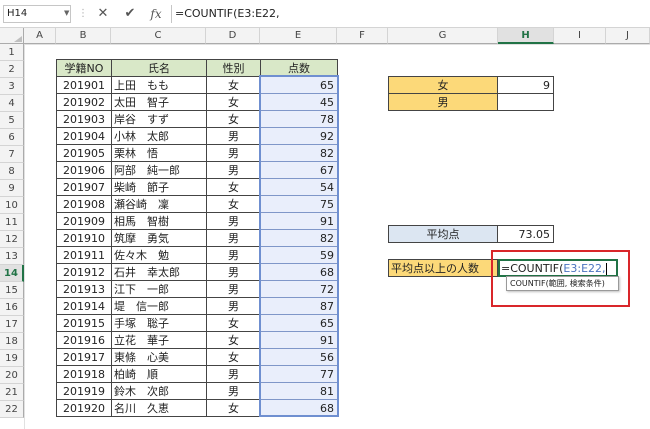 This screenshot has width=650, height=429. What do you see at coordinates (233, 36) in the screenshot?
I see `column-header-d: D` at bounding box center [233, 36].